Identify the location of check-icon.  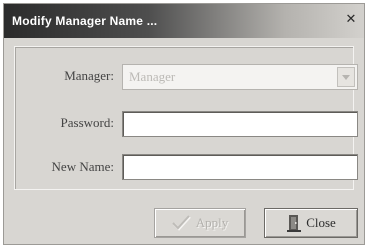
(181, 223).